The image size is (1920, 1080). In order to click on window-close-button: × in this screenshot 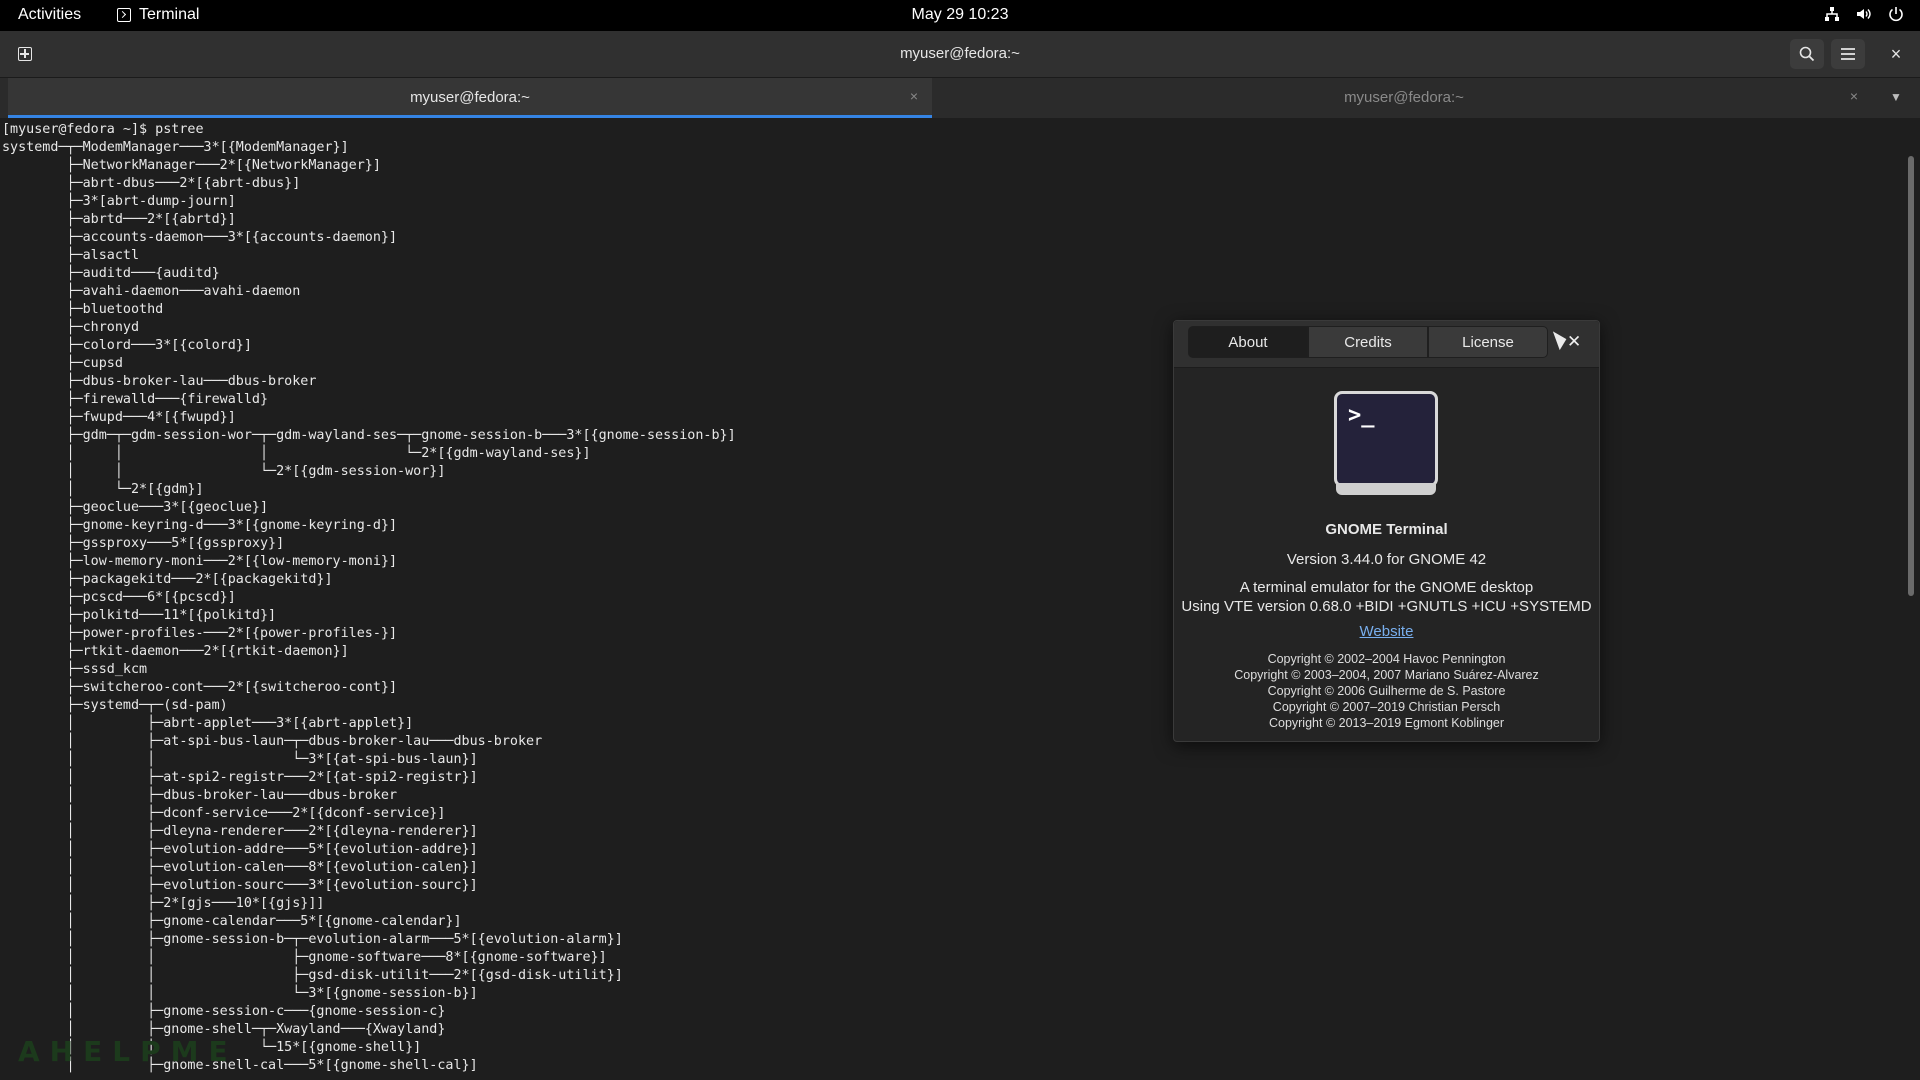, I will do `click(1896, 54)`.